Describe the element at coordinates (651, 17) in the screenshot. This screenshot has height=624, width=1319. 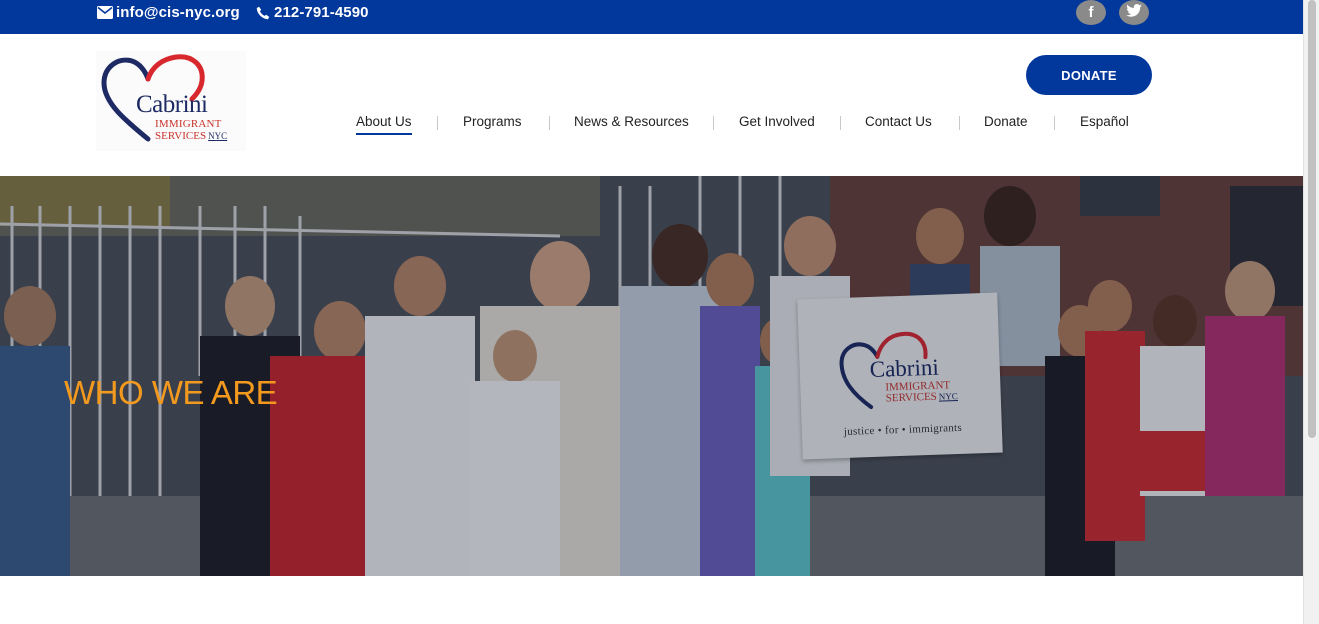
I see `top-contact-bar: info@cis-nyc.org 212-791-4590 f` at that location.